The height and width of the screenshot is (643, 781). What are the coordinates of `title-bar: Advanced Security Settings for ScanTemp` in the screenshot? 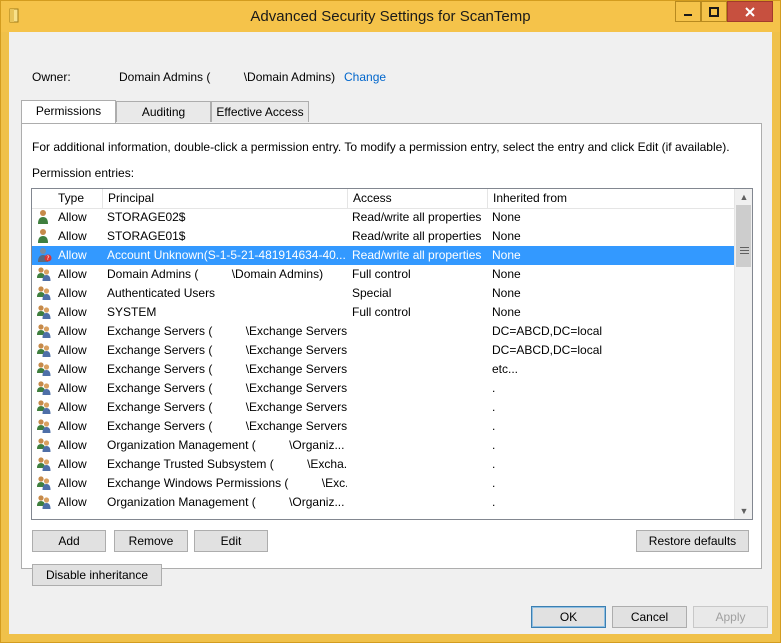 It's located at (390, 16).